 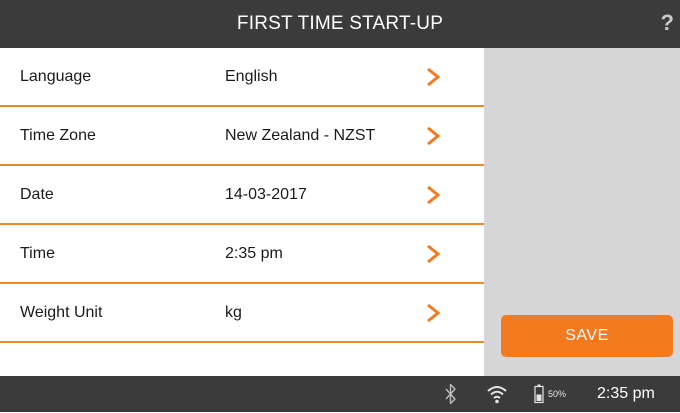 I want to click on setting-row-time-zone: Time Zone New Zealand - NZST, so click(x=242, y=136).